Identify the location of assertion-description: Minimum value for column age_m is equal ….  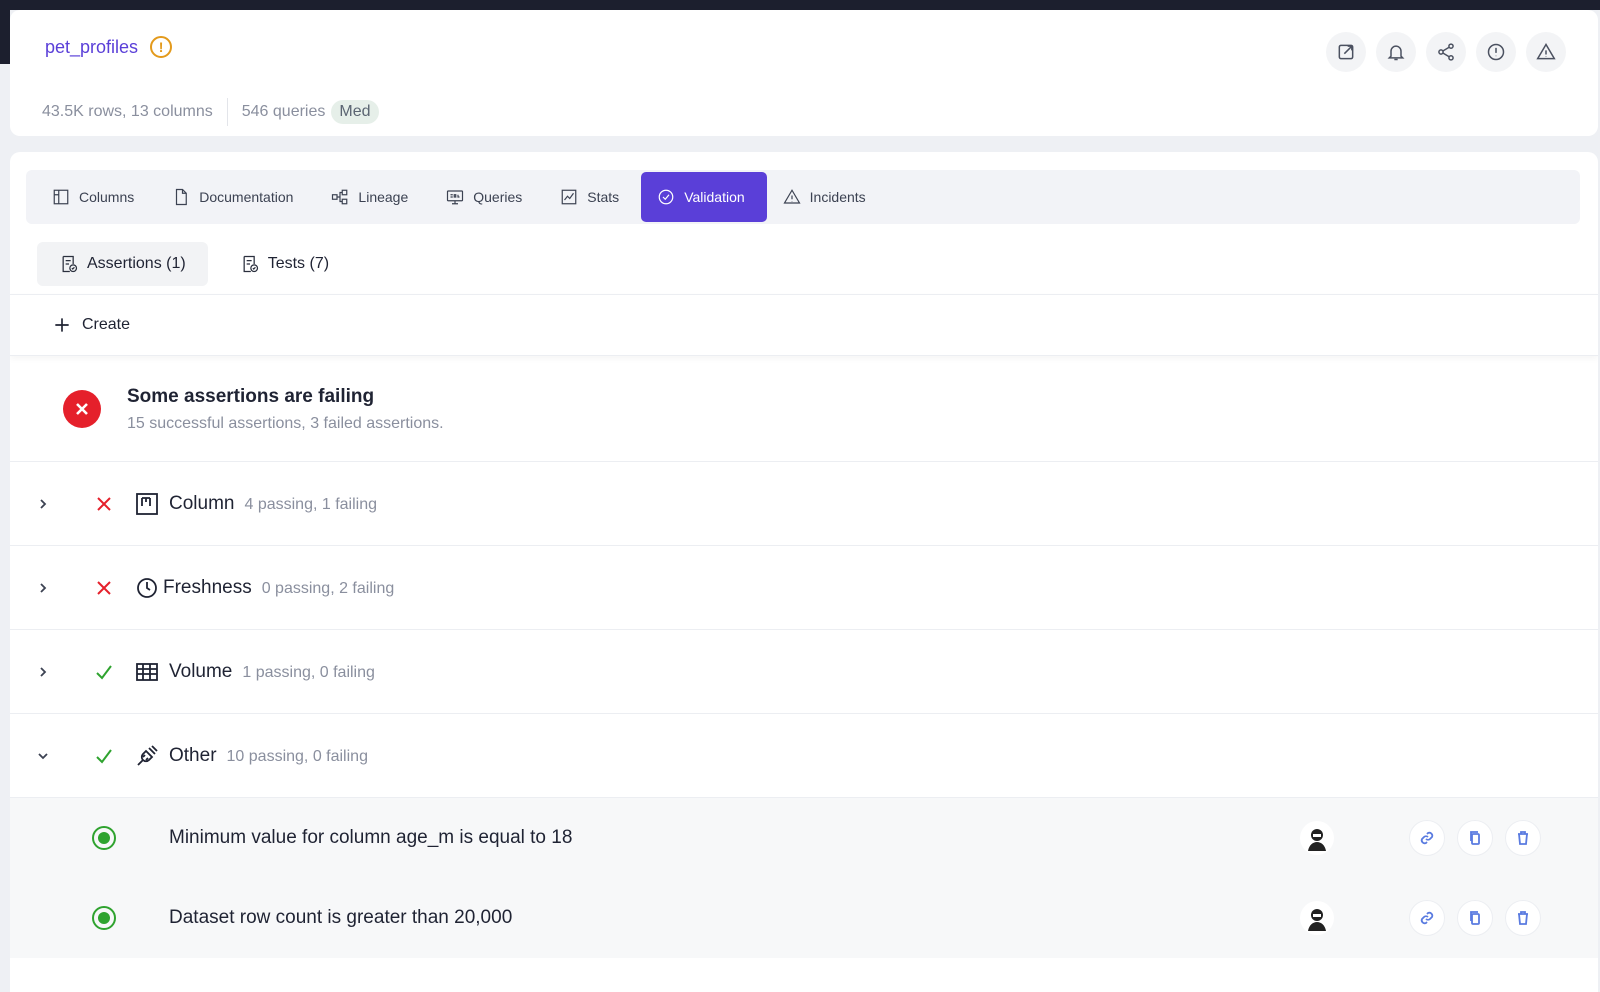
(371, 837).